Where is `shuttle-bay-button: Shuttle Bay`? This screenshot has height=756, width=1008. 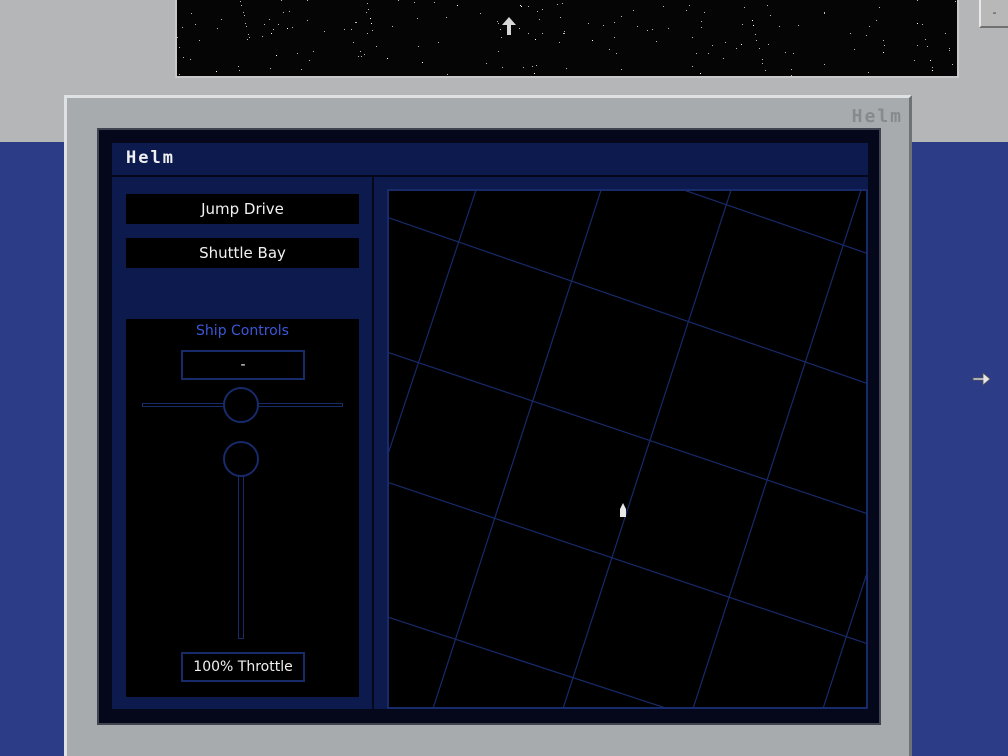 shuttle-bay-button: Shuttle Bay is located at coordinates (242, 253).